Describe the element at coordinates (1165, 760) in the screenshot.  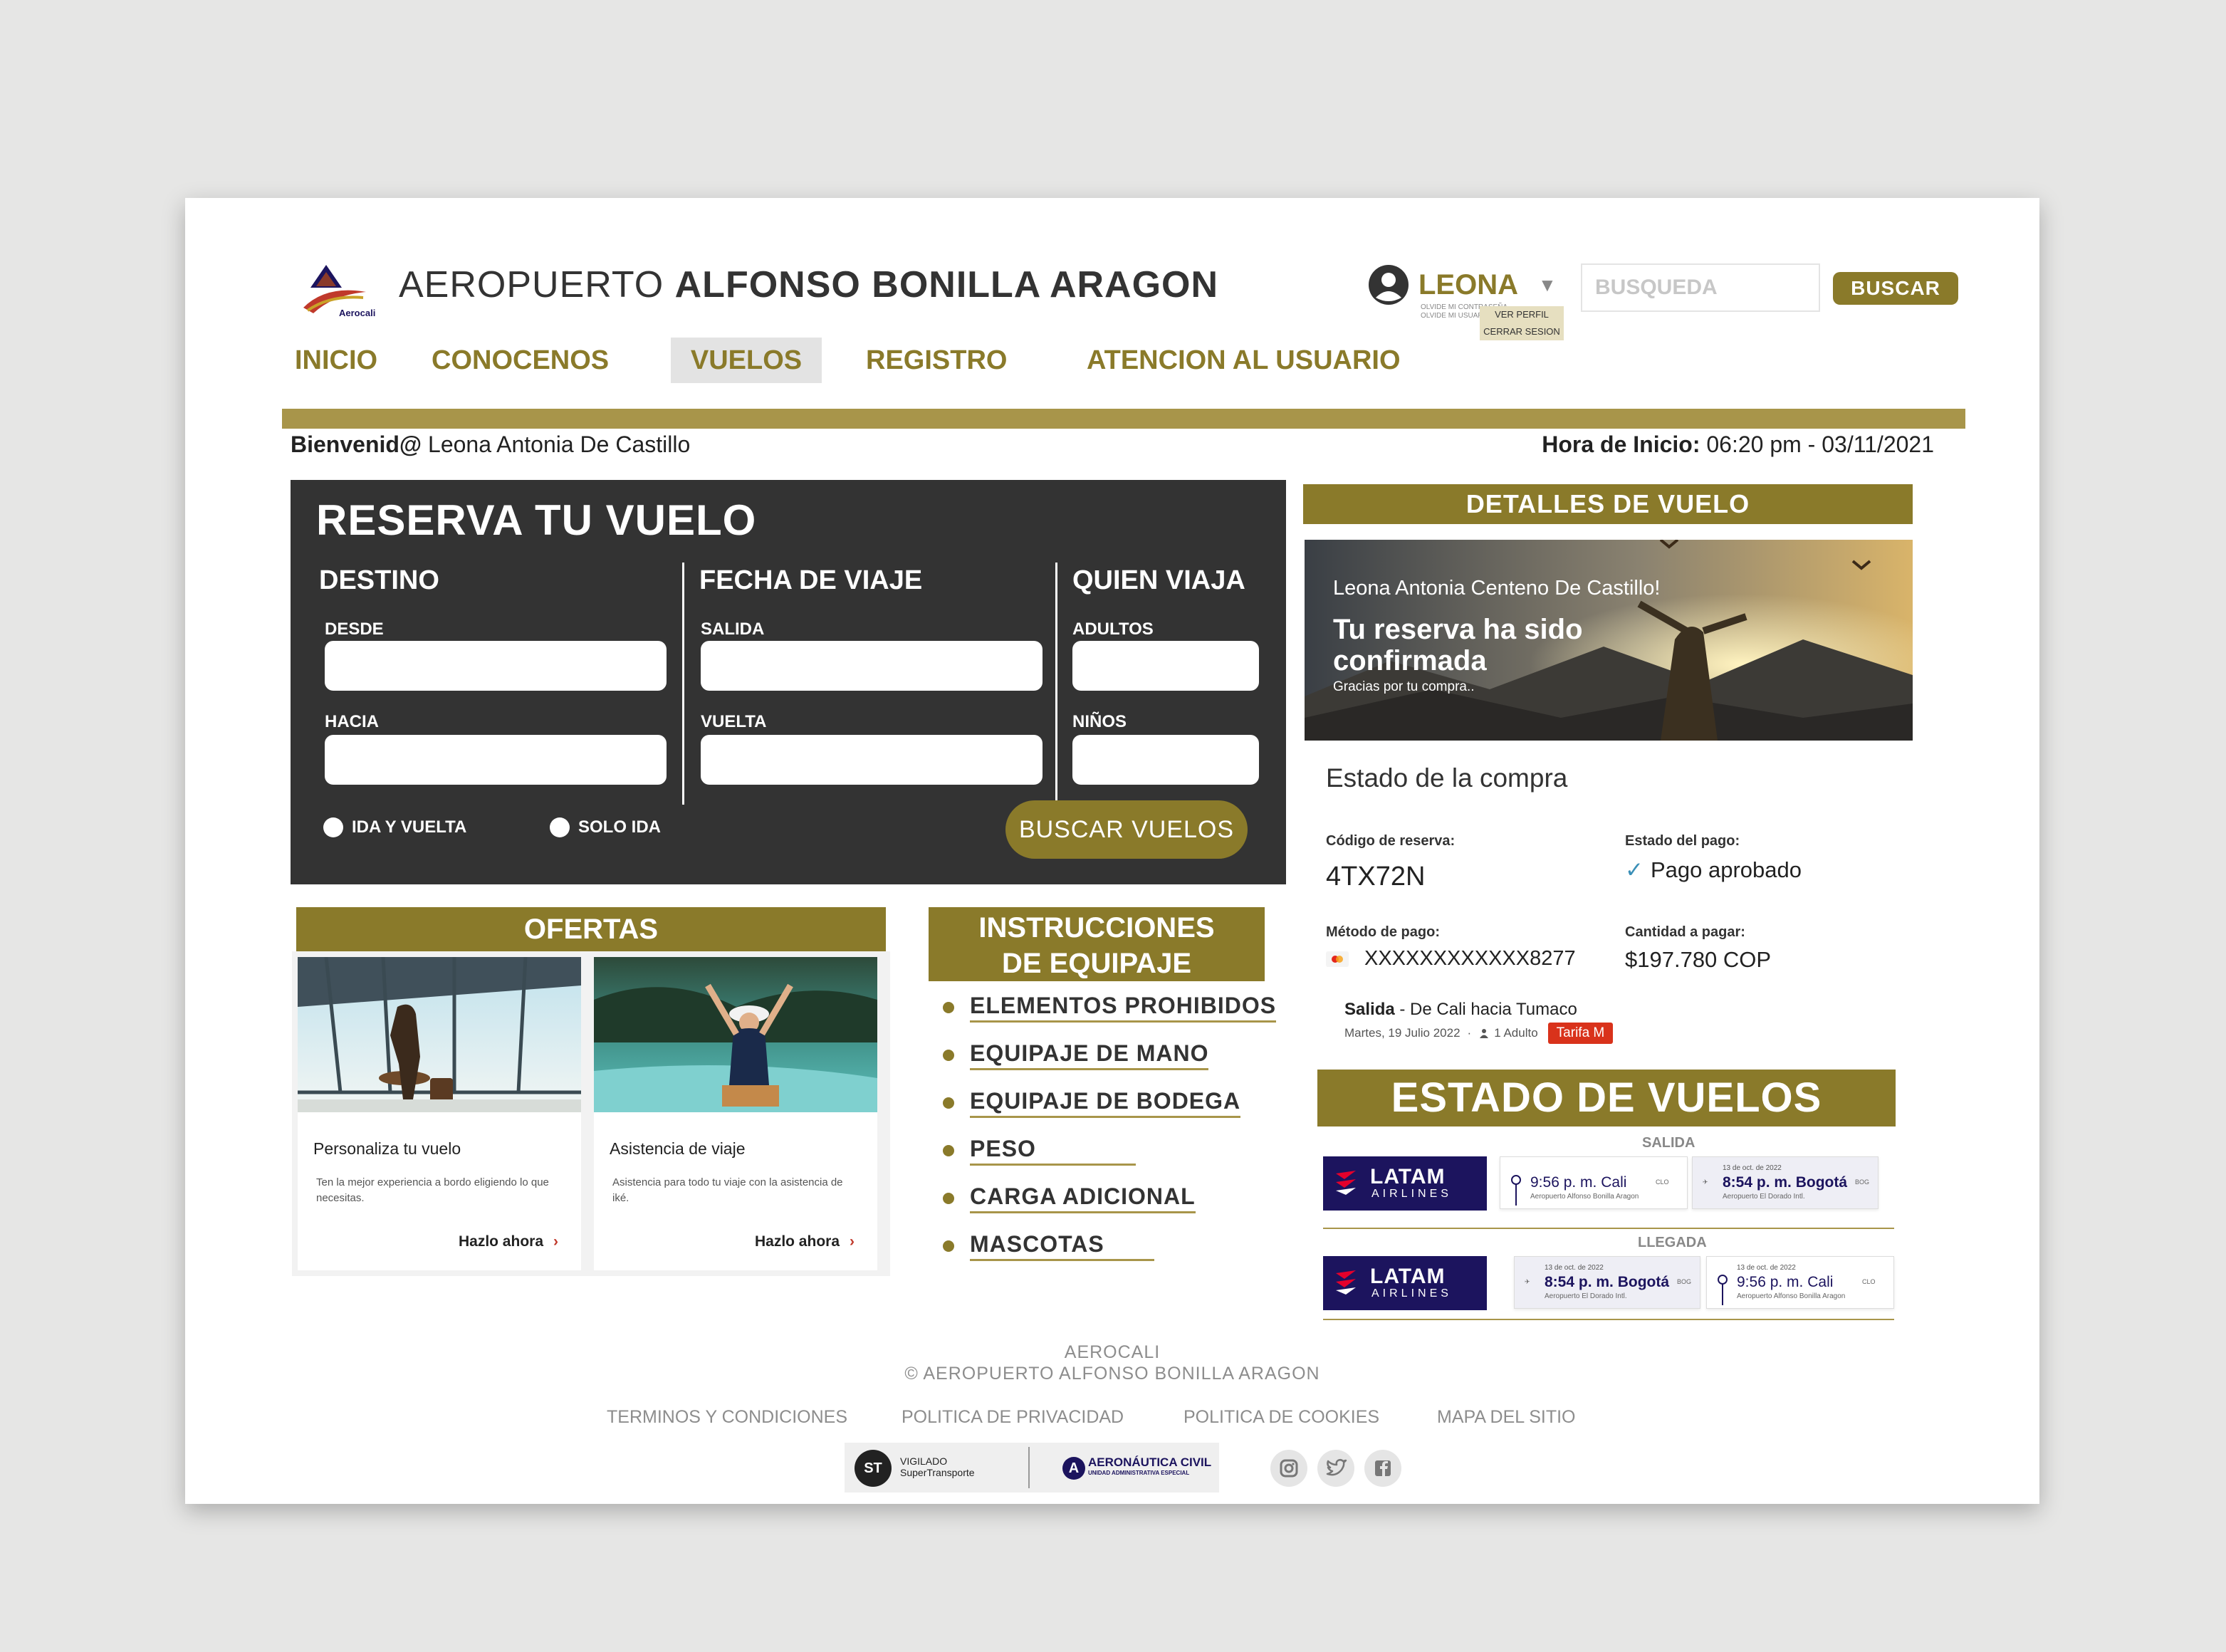
I see `ninos-input` at that location.